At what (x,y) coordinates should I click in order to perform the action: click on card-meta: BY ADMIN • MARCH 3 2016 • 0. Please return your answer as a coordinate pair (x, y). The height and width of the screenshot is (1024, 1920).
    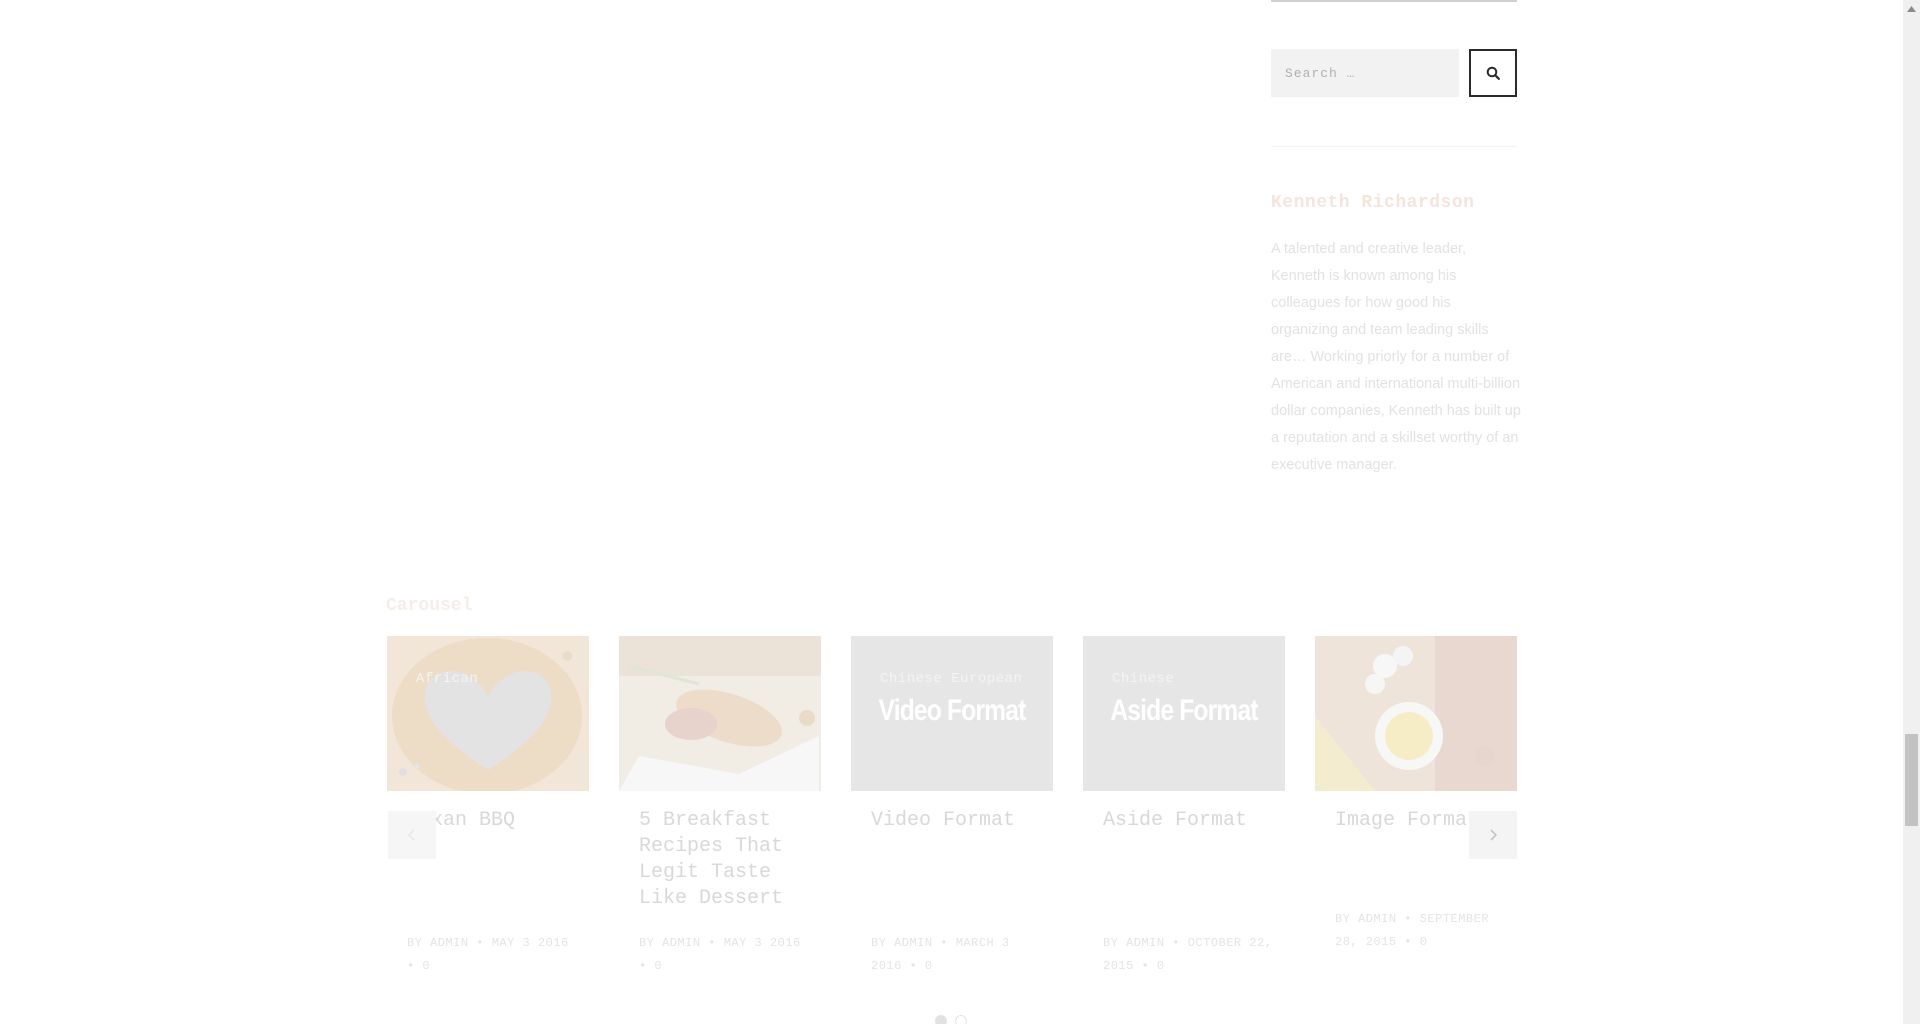
    Looking at the image, I should click on (940, 954).